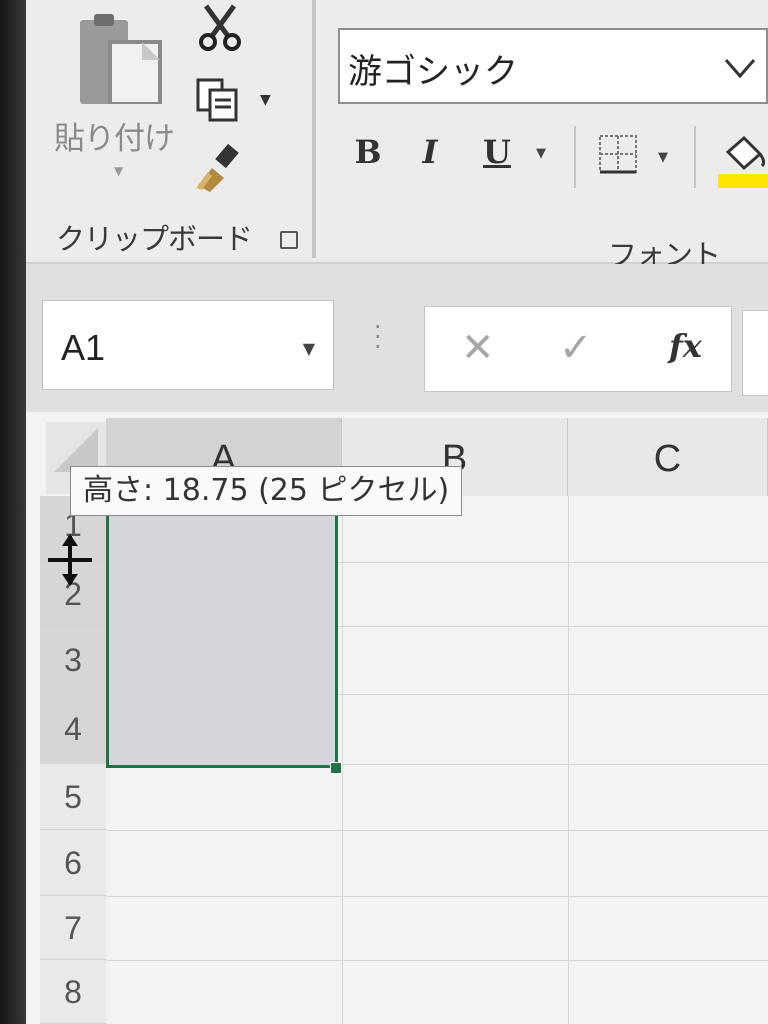 This screenshot has height=1024, width=768. I want to click on insert-function-button: fx, so click(685, 346).